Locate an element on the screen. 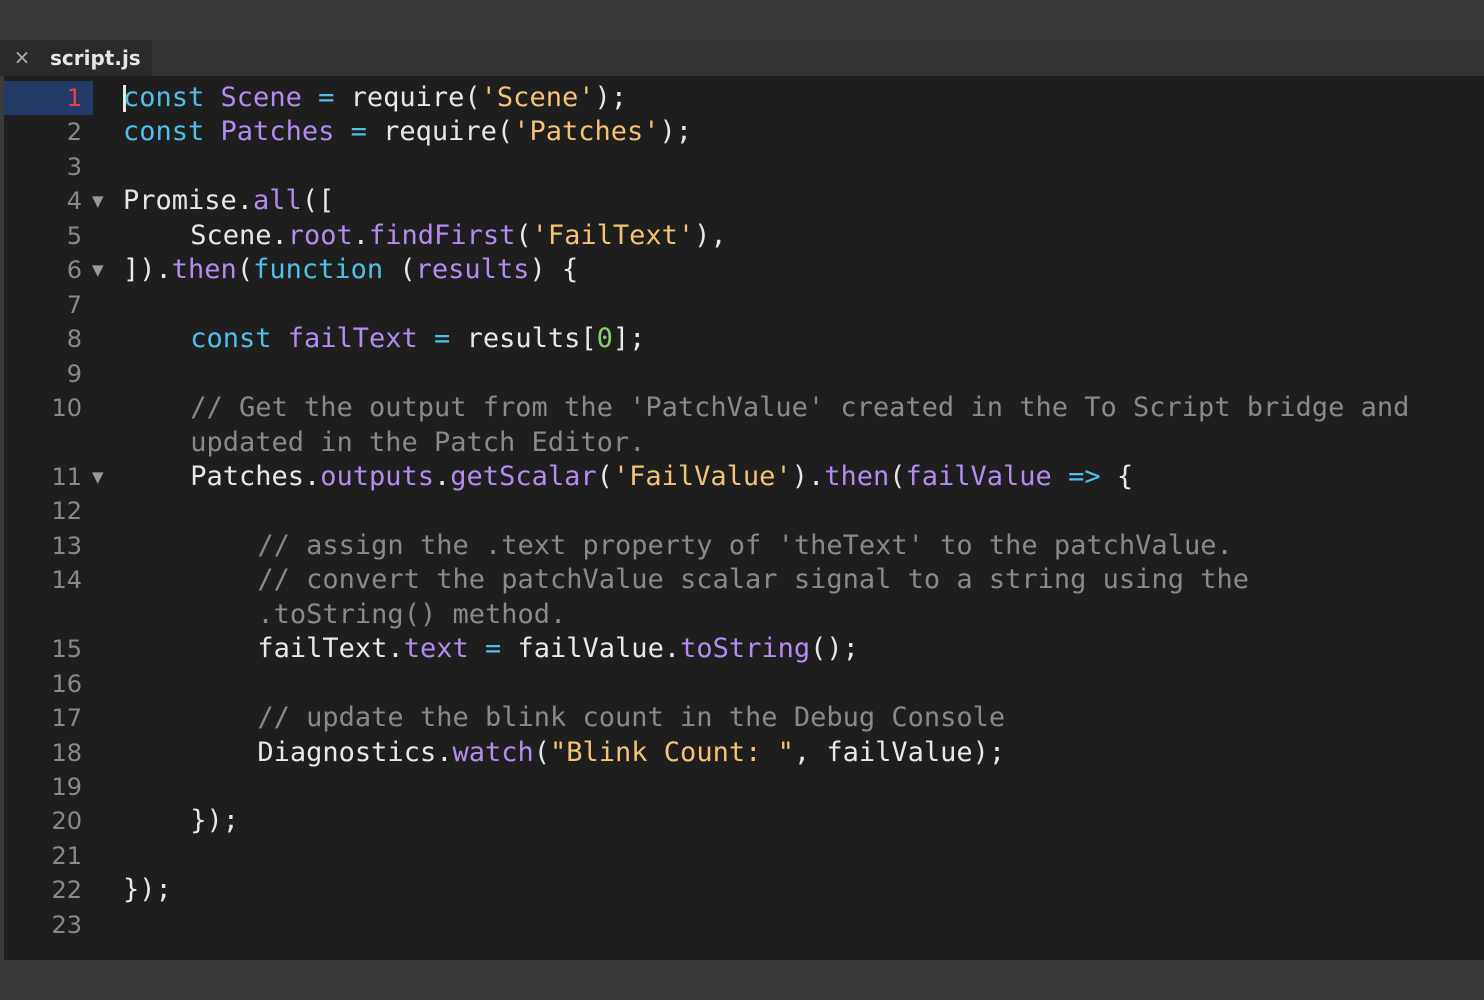  code-line: 15 failText.text = failValue.toString(); is located at coordinates (744, 649).